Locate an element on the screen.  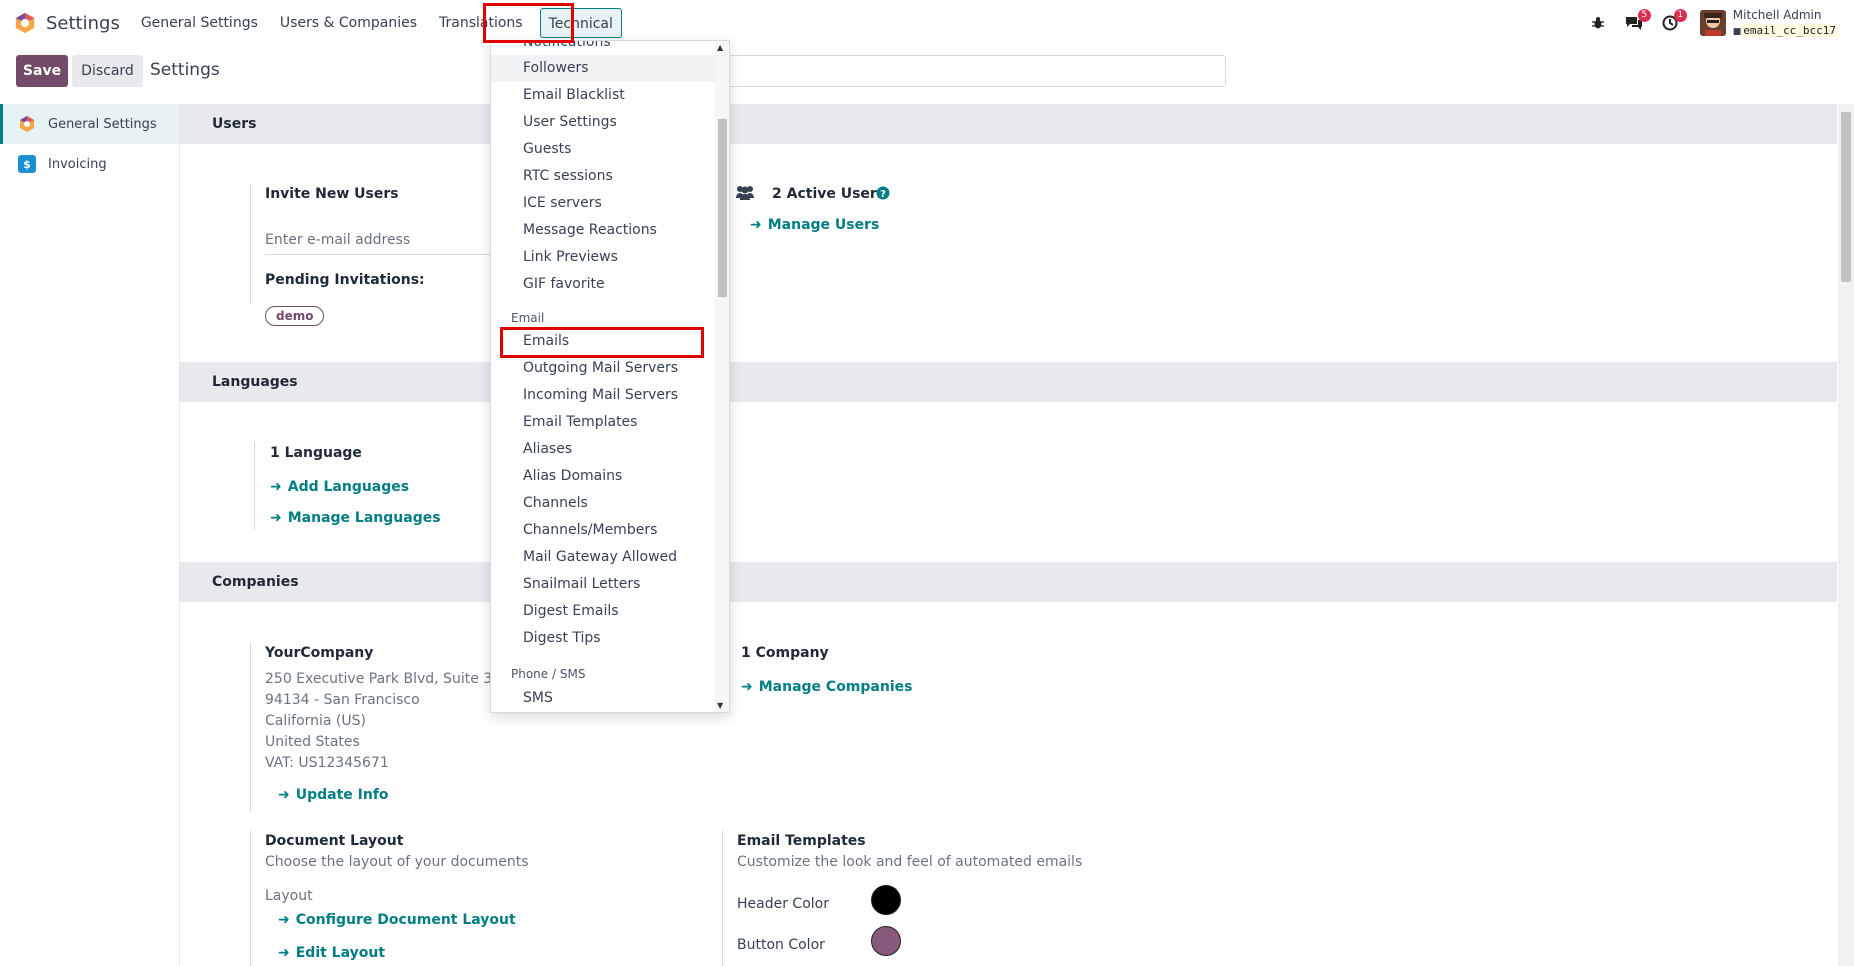
dropdown-item-email-blacklist: Email Blacklist is located at coordinates (603, 95).